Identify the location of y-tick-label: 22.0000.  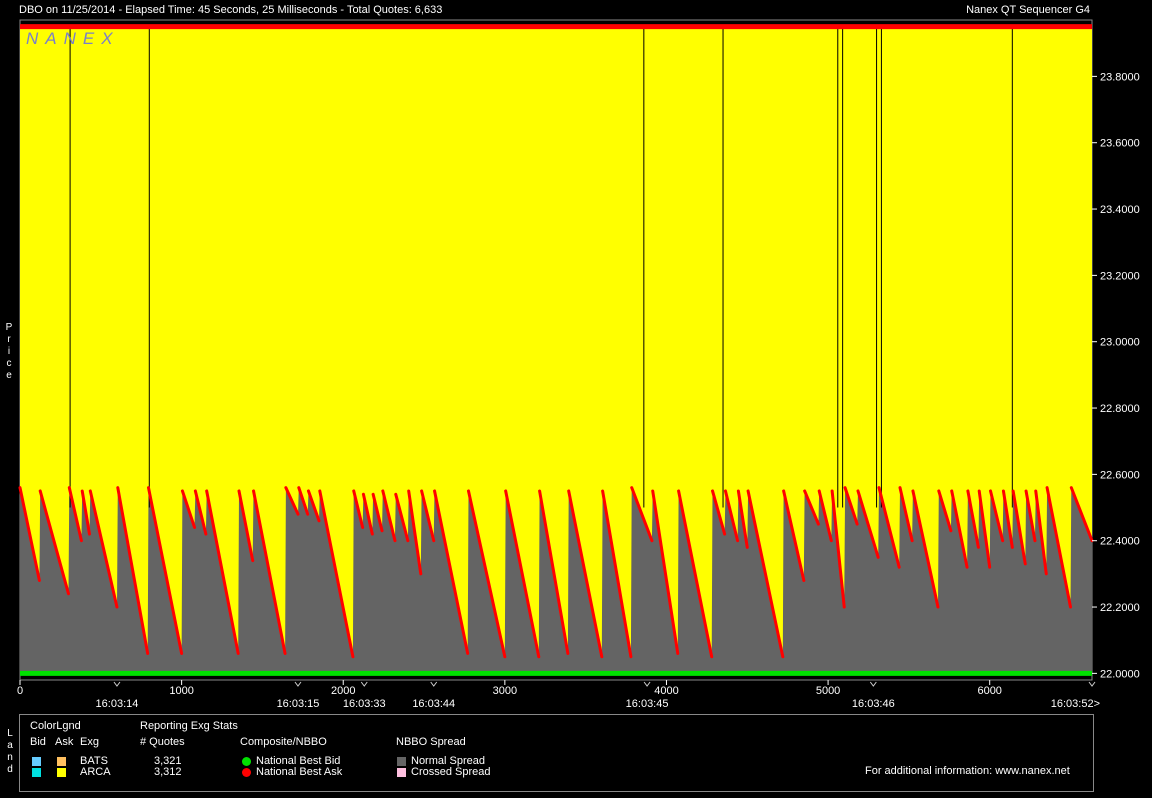
(1120, 674).